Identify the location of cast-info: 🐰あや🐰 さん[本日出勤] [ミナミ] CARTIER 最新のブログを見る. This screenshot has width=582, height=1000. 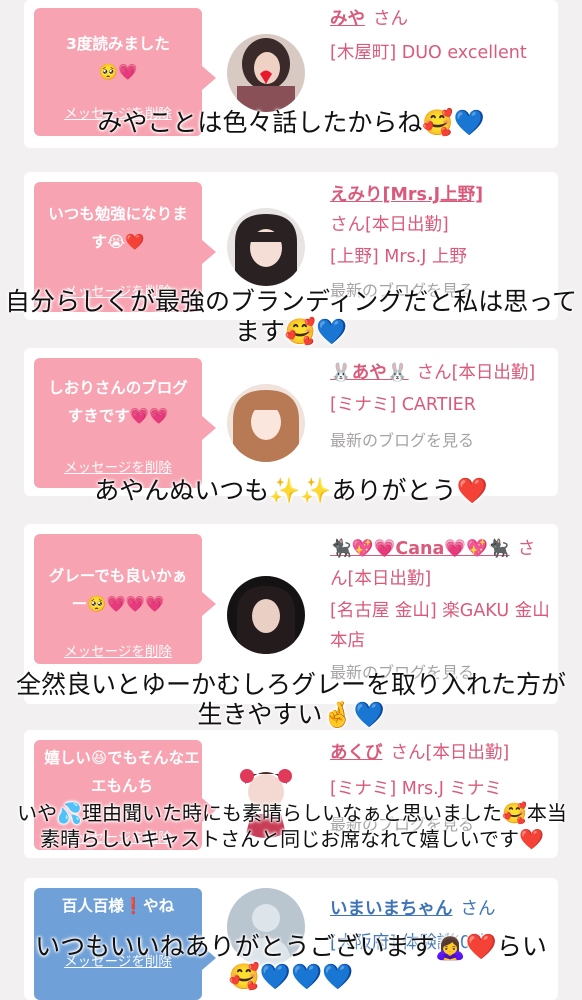
(441, 407).